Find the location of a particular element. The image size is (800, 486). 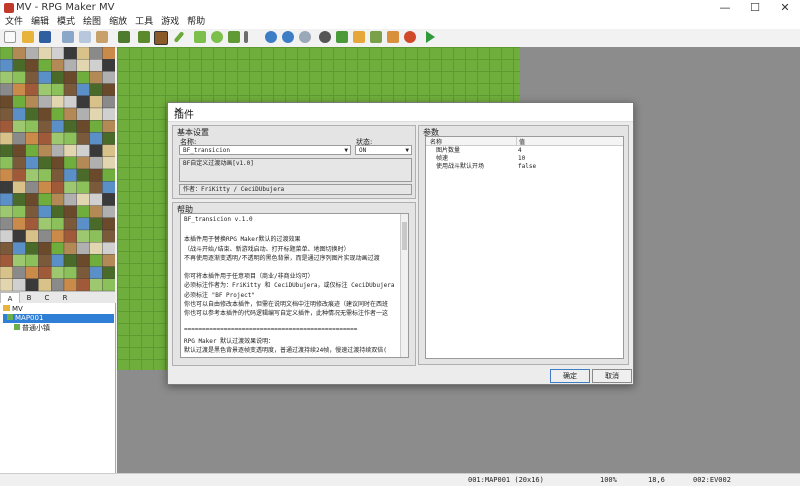

help-scroll-thumb is located at coordinates (404, 236).